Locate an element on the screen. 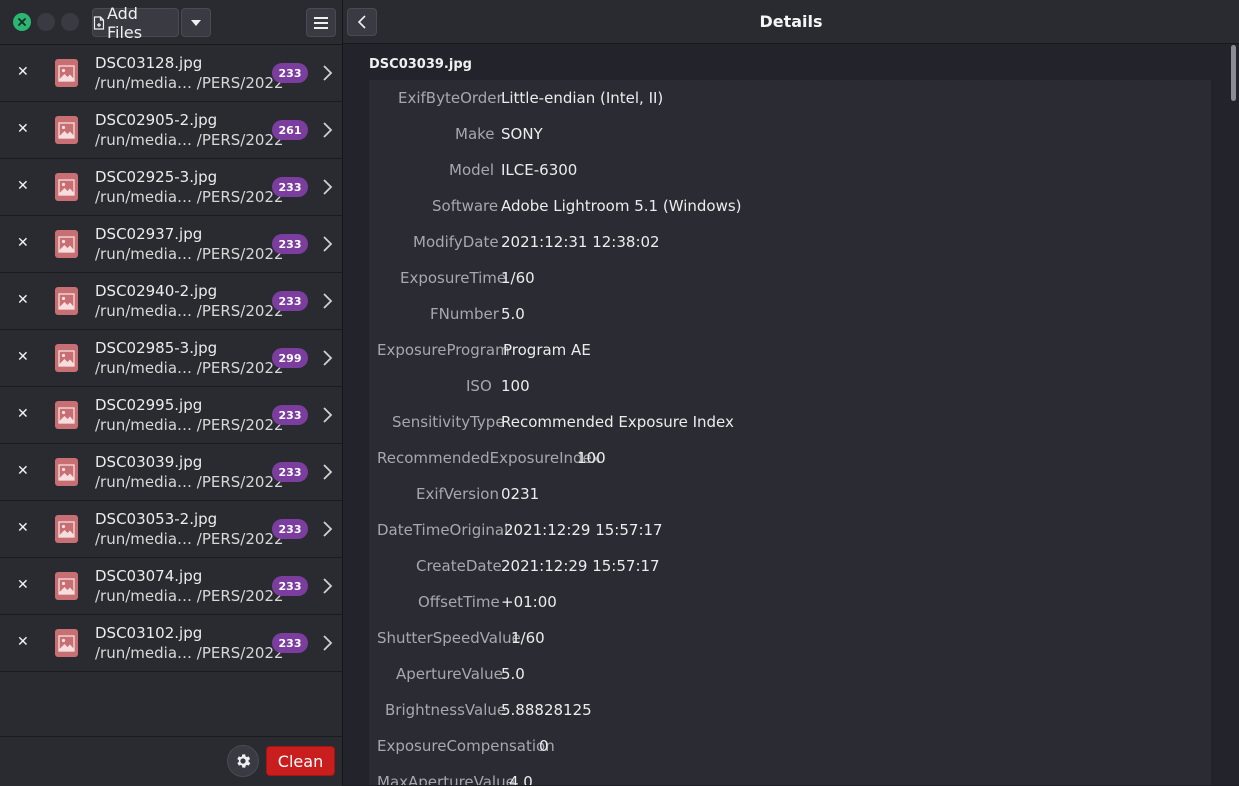 This screenshot has height=786, width=1239. details-scrollbar is located at coordinates (1233, 73).